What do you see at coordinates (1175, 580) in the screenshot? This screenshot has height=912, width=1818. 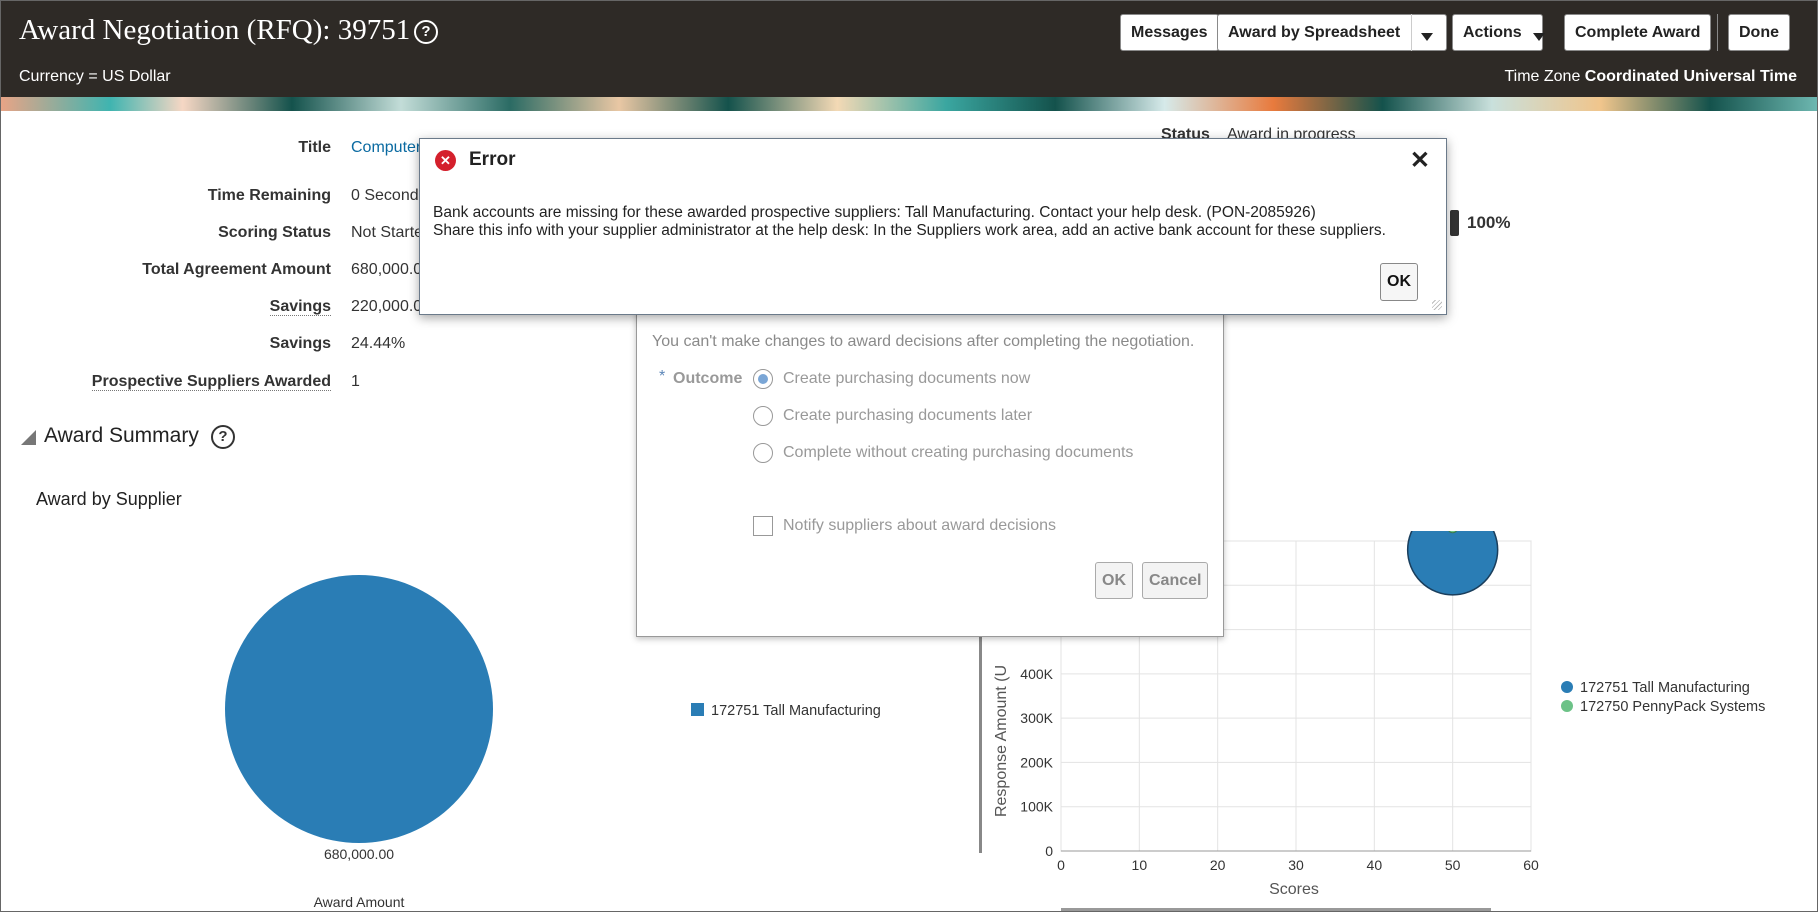 I see `dialog-cancel-button: Cancel` at bounding box center [1175, 580].